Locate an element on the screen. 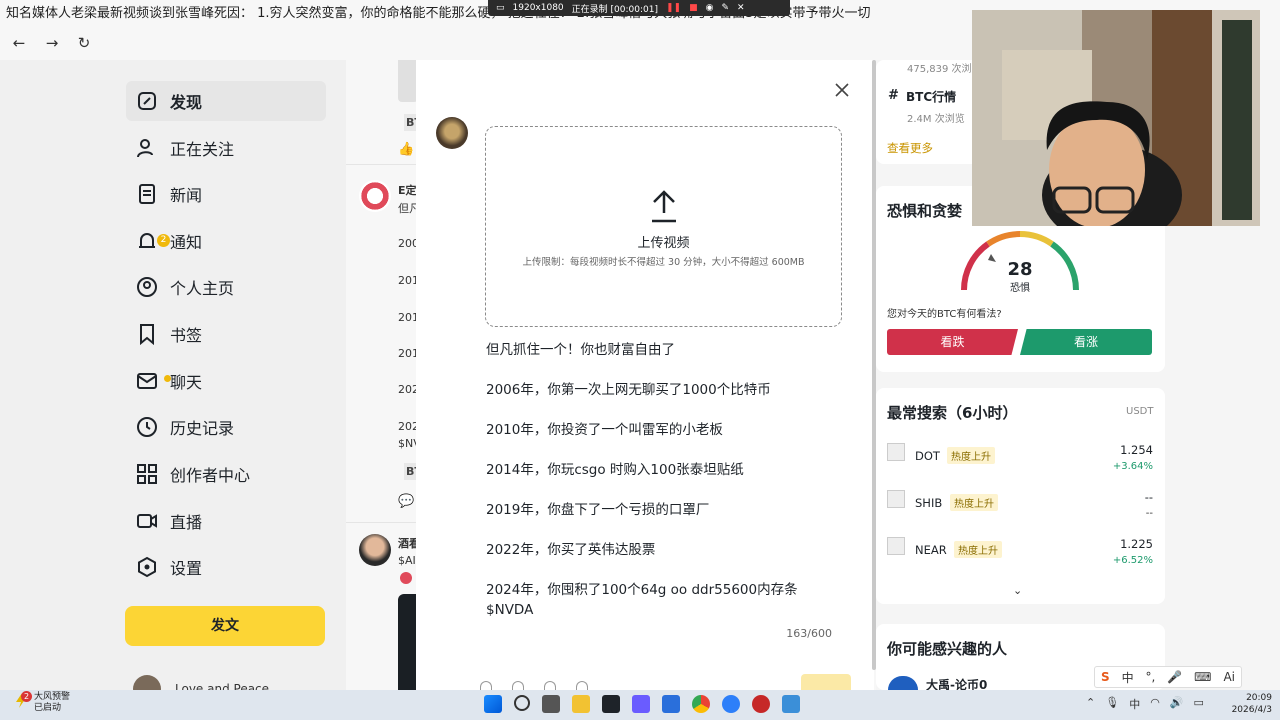 This screenshot has width=1280, height=720. sidebar-item-bookmarks: 书签 is located at coordinates (226, 334).